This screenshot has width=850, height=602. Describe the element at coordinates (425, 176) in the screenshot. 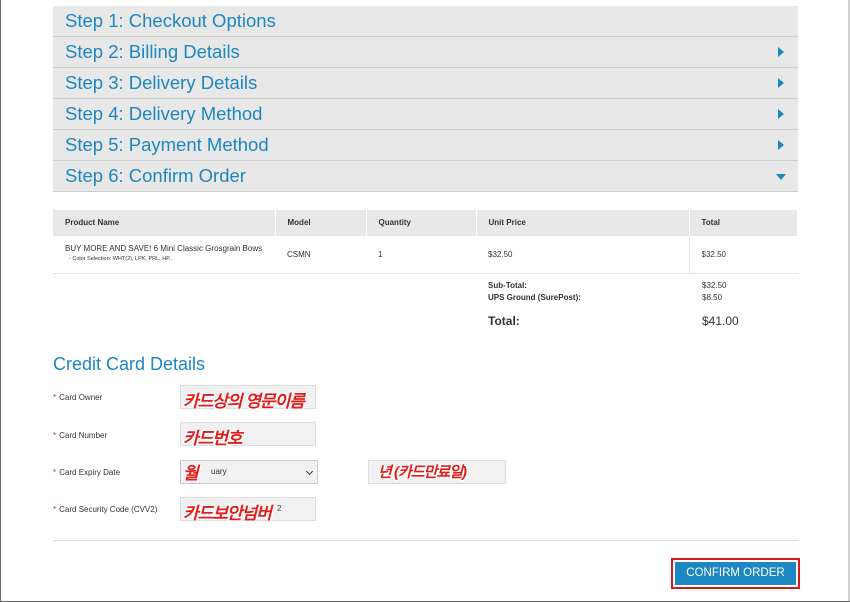

I see `step-confirm-order: Step 6: Confirm Order` at that location.